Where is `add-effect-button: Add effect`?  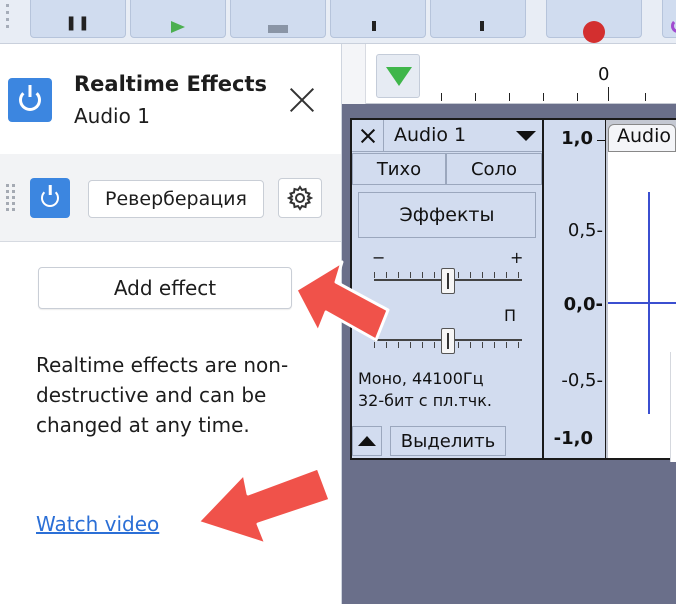
add-effect-button: Add effect is located at coordinates (165, 288).